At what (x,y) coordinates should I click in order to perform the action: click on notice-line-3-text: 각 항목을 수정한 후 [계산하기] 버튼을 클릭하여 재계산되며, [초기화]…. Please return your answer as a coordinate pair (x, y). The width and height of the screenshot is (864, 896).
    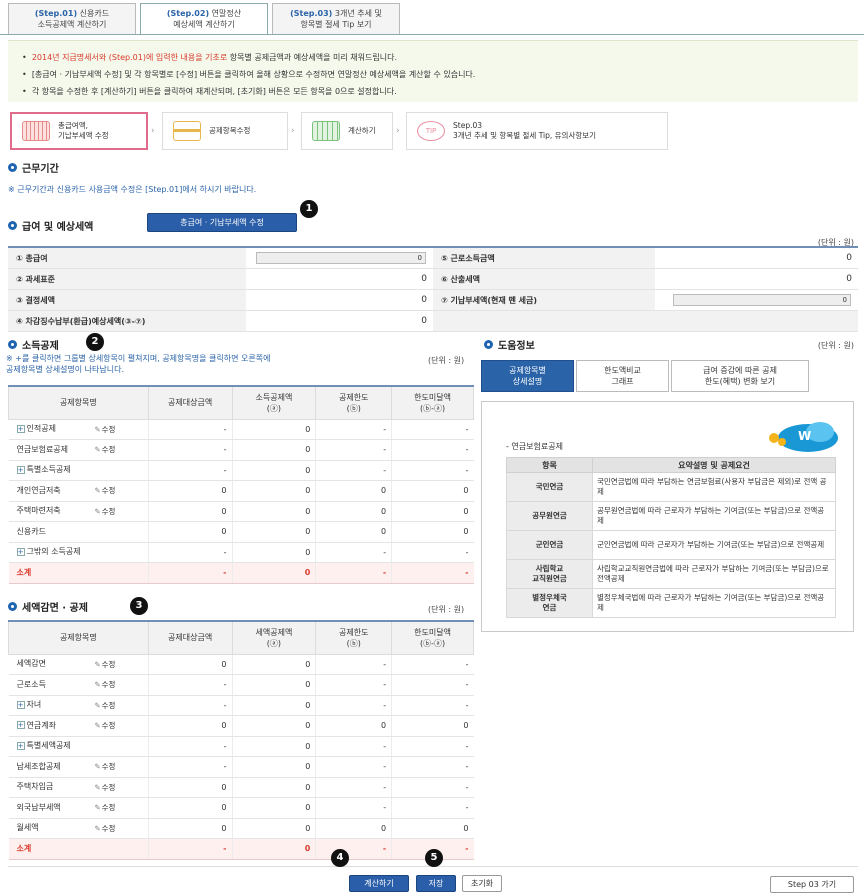
    Looking at the image, I should click on (214, 91).